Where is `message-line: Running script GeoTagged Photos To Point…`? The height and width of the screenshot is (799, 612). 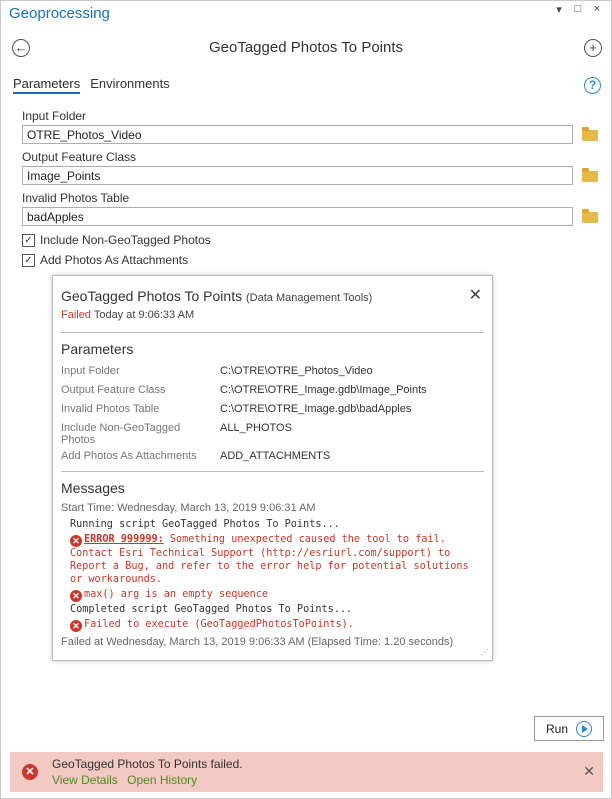 message-line: Running script GeoTagged Photos To Point… is located at coordinates (205, 524).